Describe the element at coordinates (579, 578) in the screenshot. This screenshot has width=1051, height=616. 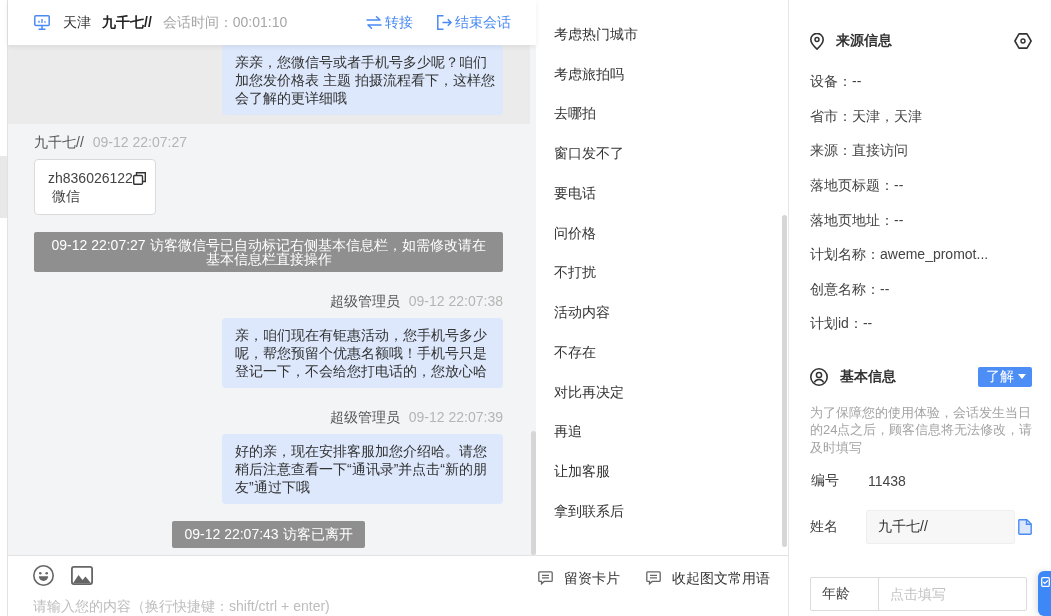
I see `toolbar-button: 留资卡片` at that location.